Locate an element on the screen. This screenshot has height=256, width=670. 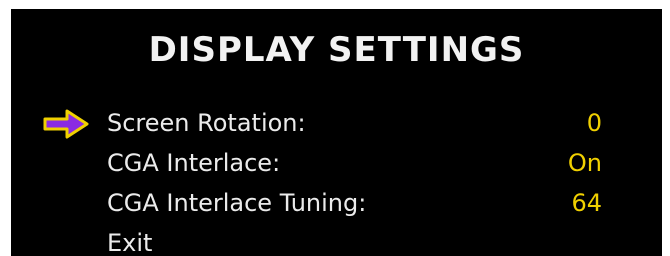
page-title: DISPLAY SETTINGS is located at coordinates (336, 50).